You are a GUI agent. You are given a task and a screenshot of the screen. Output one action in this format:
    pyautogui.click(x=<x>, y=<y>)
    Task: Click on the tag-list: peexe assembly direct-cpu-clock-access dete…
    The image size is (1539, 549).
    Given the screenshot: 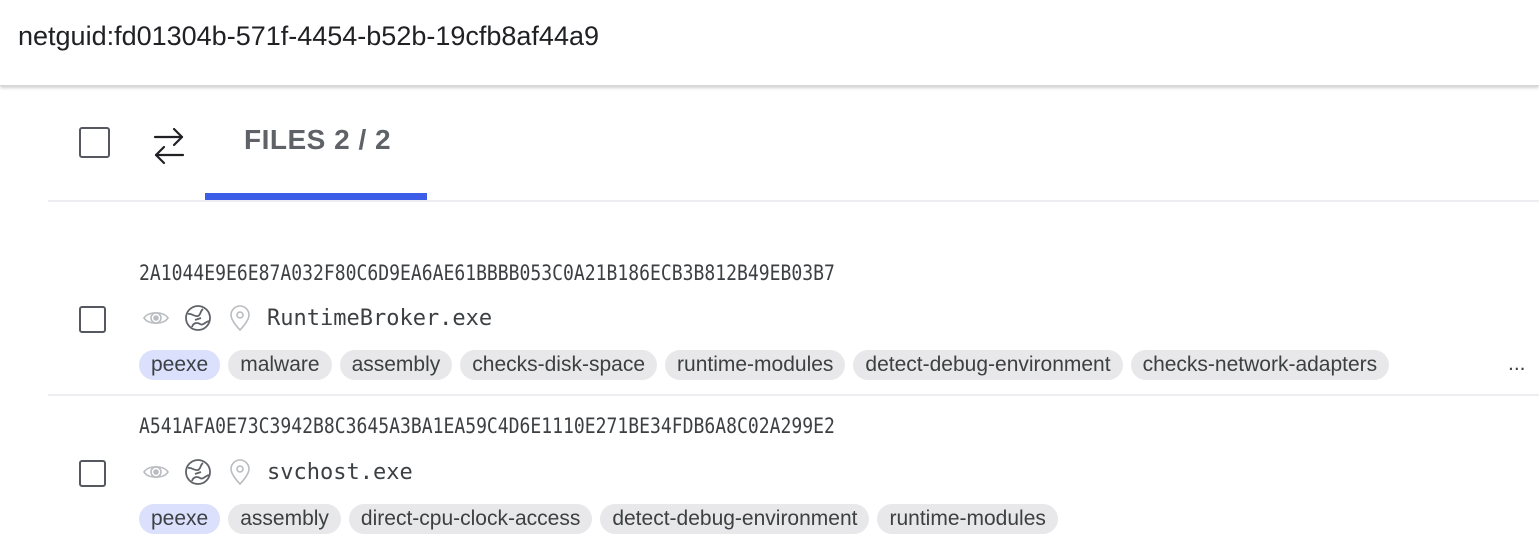 What is the action you would take?
    pyautogui.click(x=602, y=519)
    